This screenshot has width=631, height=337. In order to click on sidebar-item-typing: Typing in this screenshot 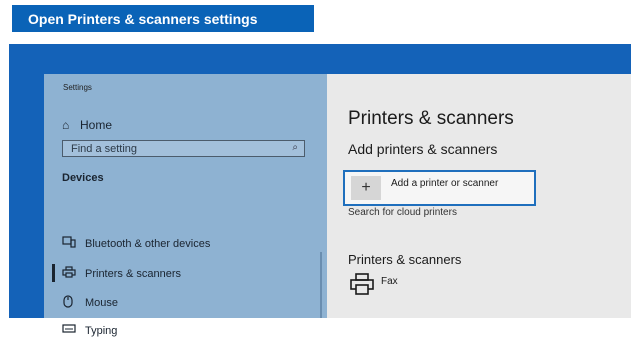, I will do `click(89, 330)`.